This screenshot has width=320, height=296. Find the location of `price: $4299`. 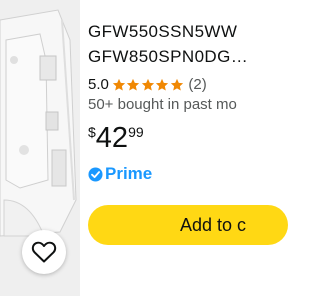

price: $4299 is located at coordinates (116, 138).